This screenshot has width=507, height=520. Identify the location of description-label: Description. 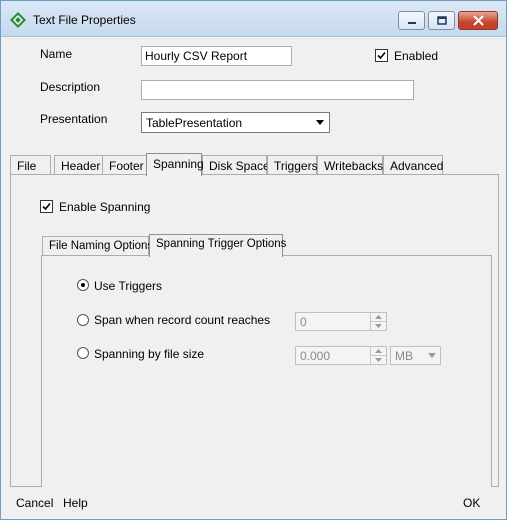
(70, 87).